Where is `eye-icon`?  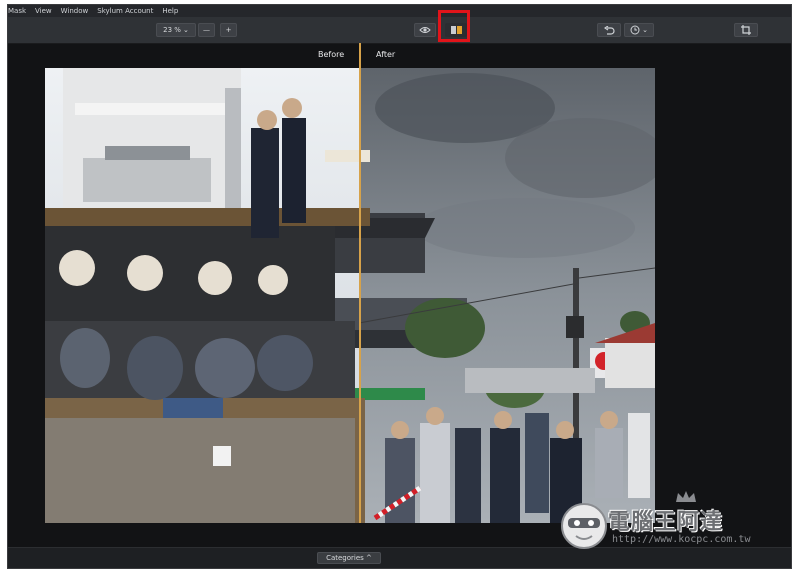 eye-icon is located at coordinates (425, 30).